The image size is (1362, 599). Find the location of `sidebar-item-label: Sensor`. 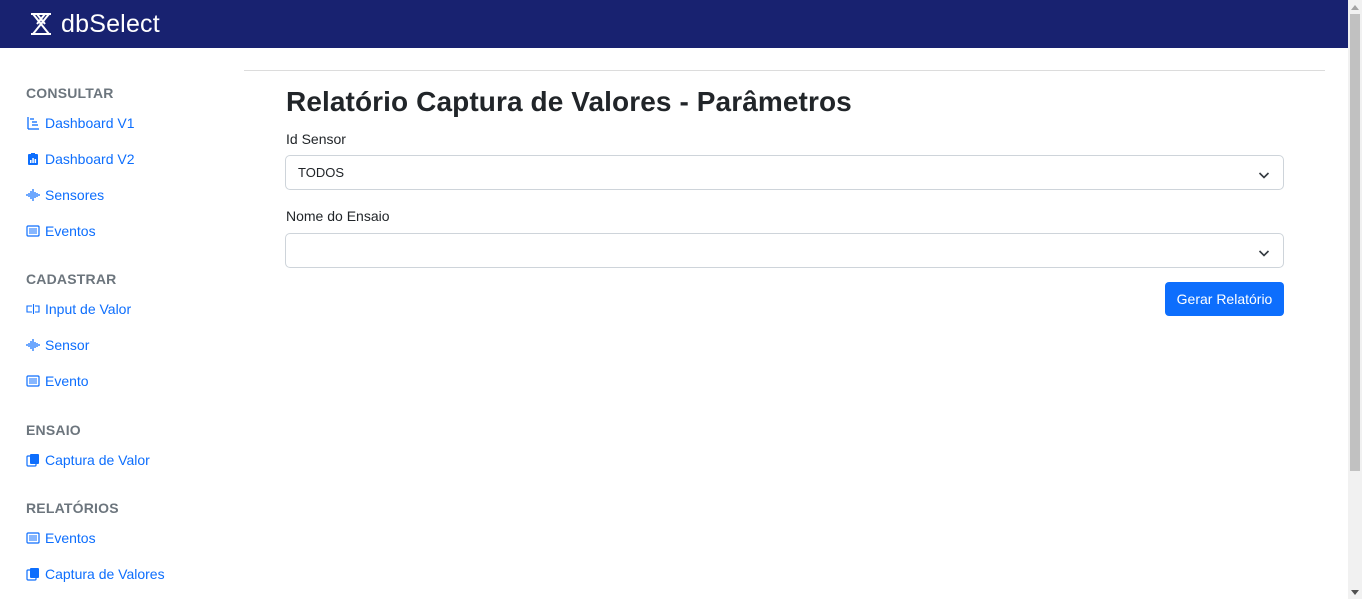

sidebar-item-label: Sensor is located at coordinates (67, 345).